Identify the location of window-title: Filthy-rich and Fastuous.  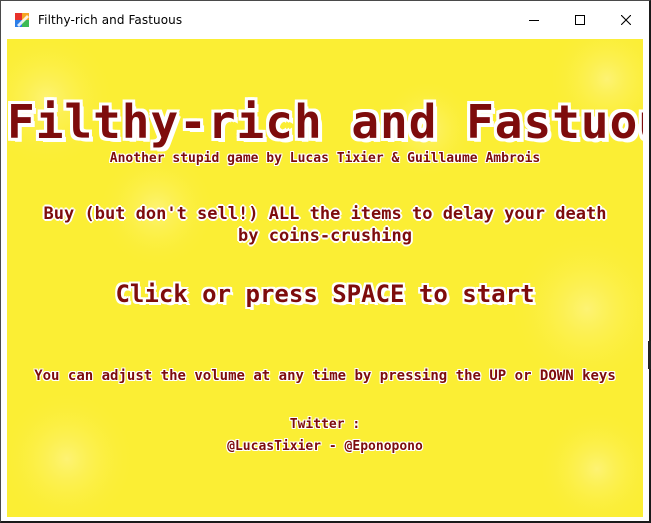
(110, 20).